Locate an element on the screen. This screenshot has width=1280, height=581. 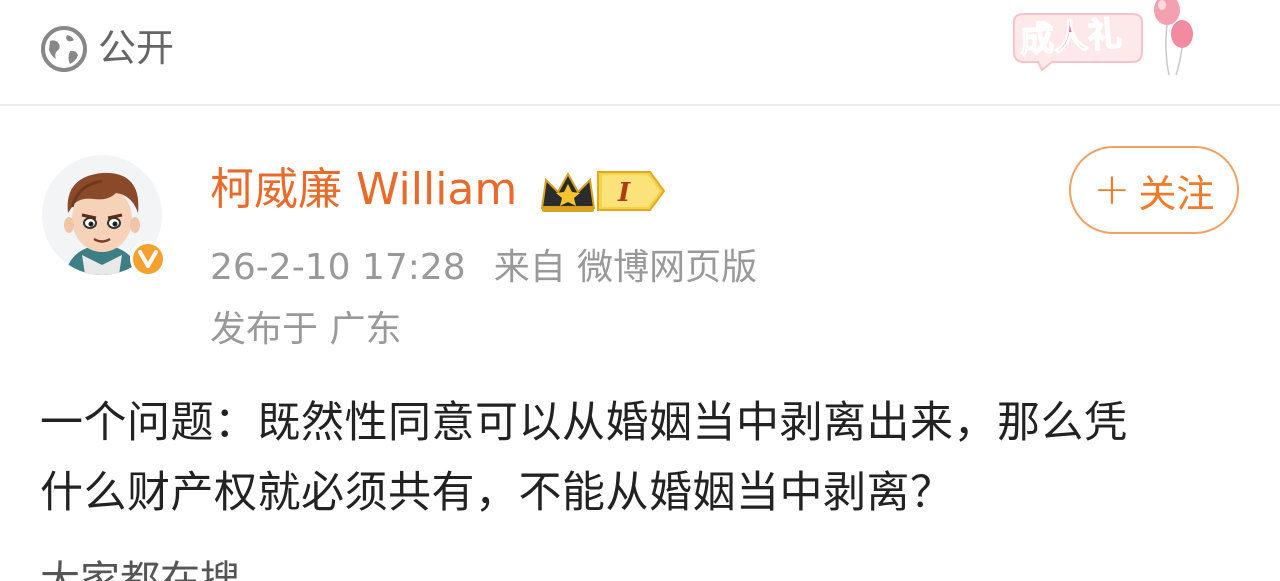
balloon-icon is located at coordinates (1173, 38).